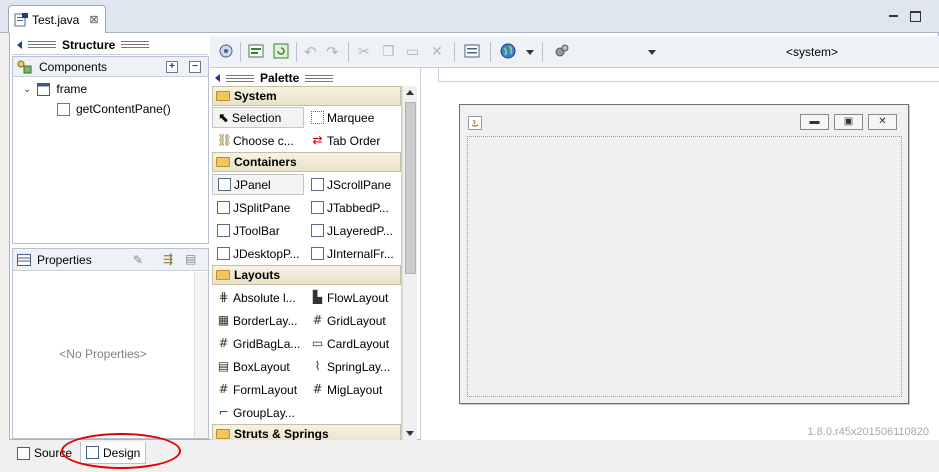  What do you see at coordinates (113, 453) in the screenshot?
I see `tab-design: Design` at bounding box center [113, 453].